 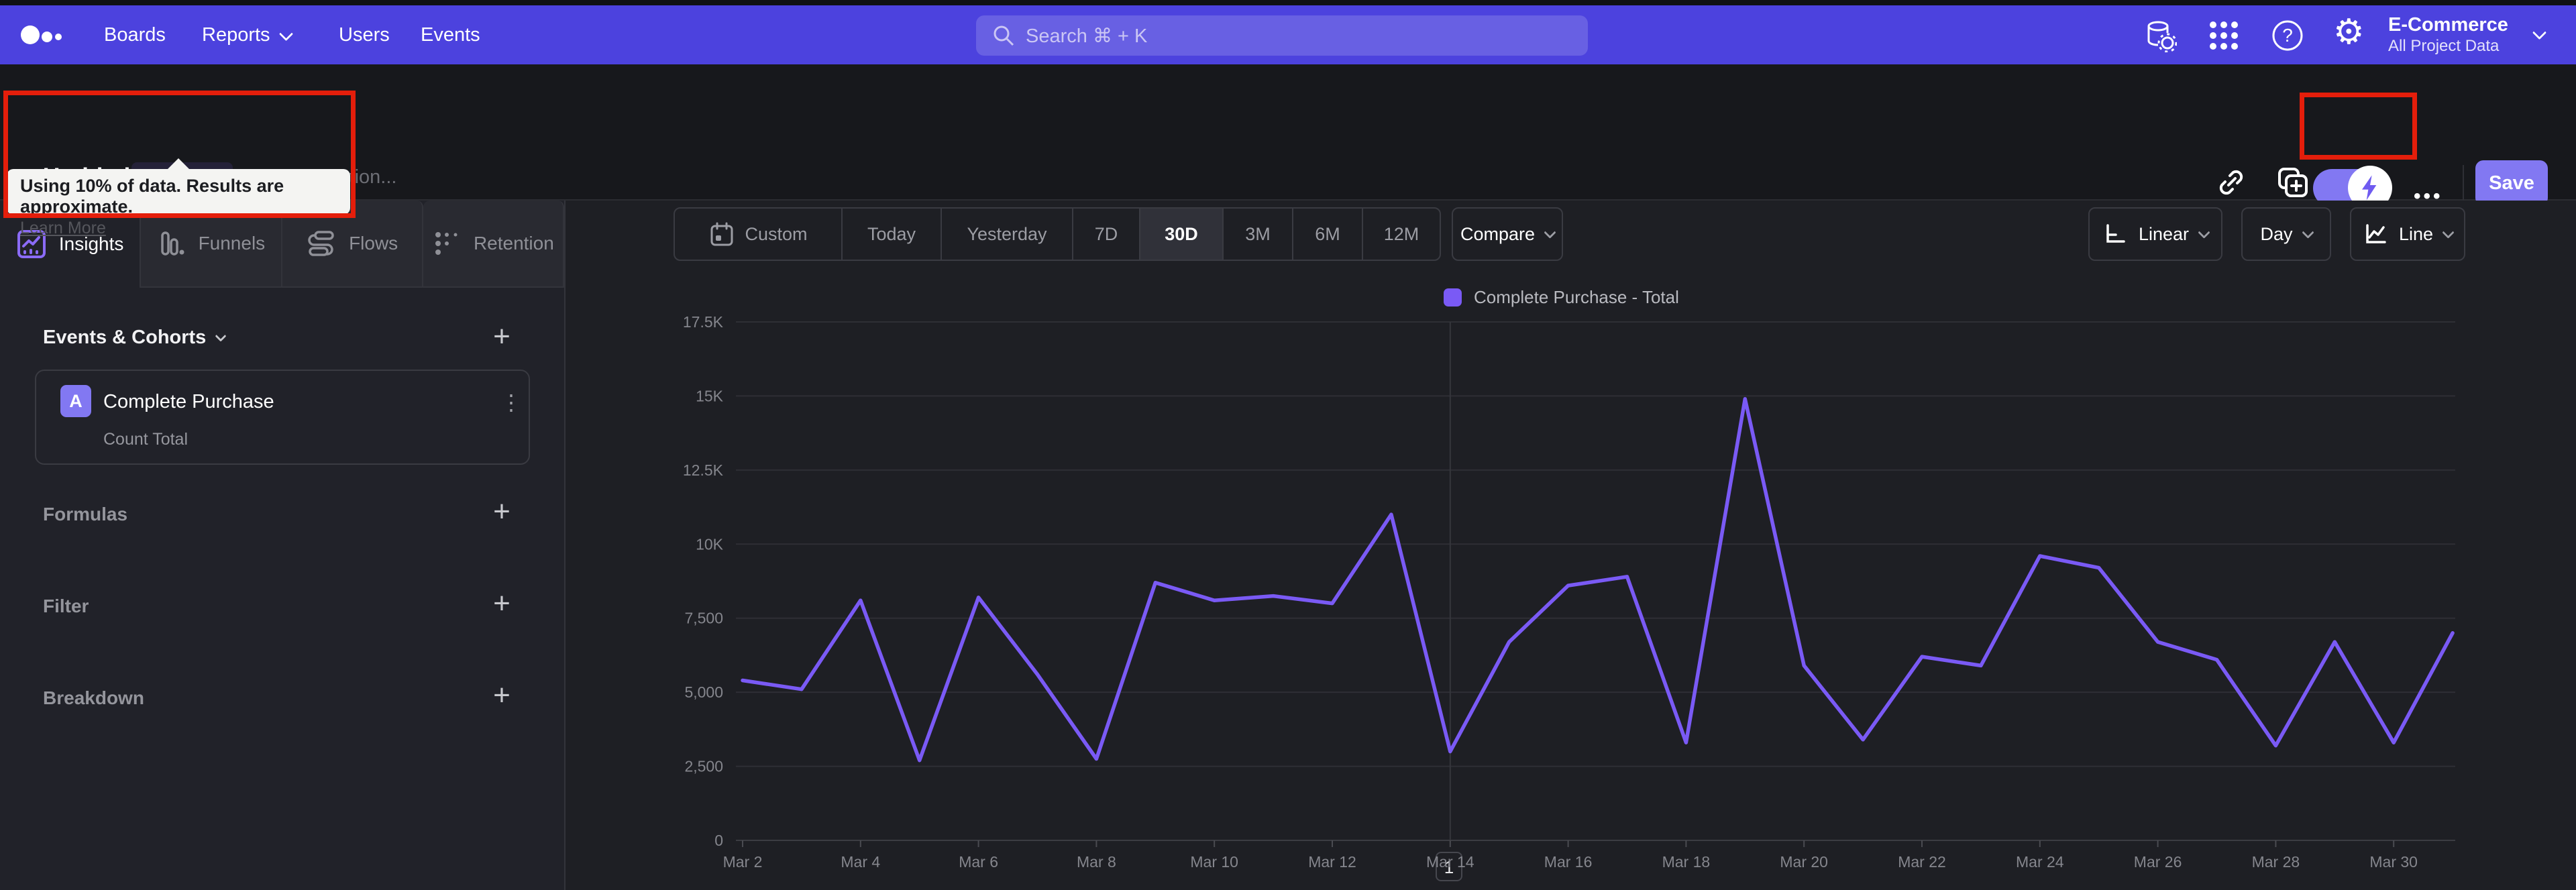 What do you see at coordinates (718, 840) in the screenshot?
I see `svg-text: 0` at bounding box center [718, 840].